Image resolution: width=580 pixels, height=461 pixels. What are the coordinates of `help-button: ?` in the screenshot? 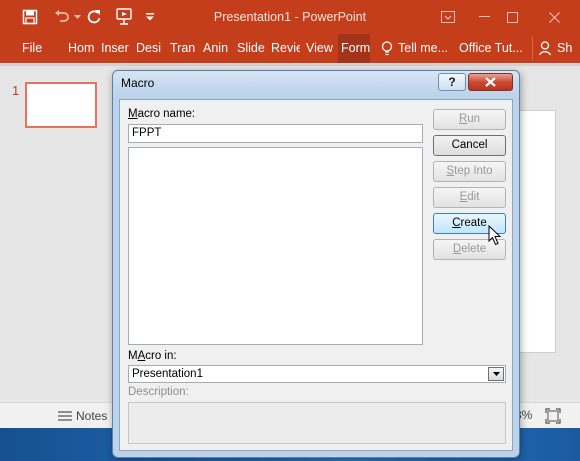 It's located at (452, 82).